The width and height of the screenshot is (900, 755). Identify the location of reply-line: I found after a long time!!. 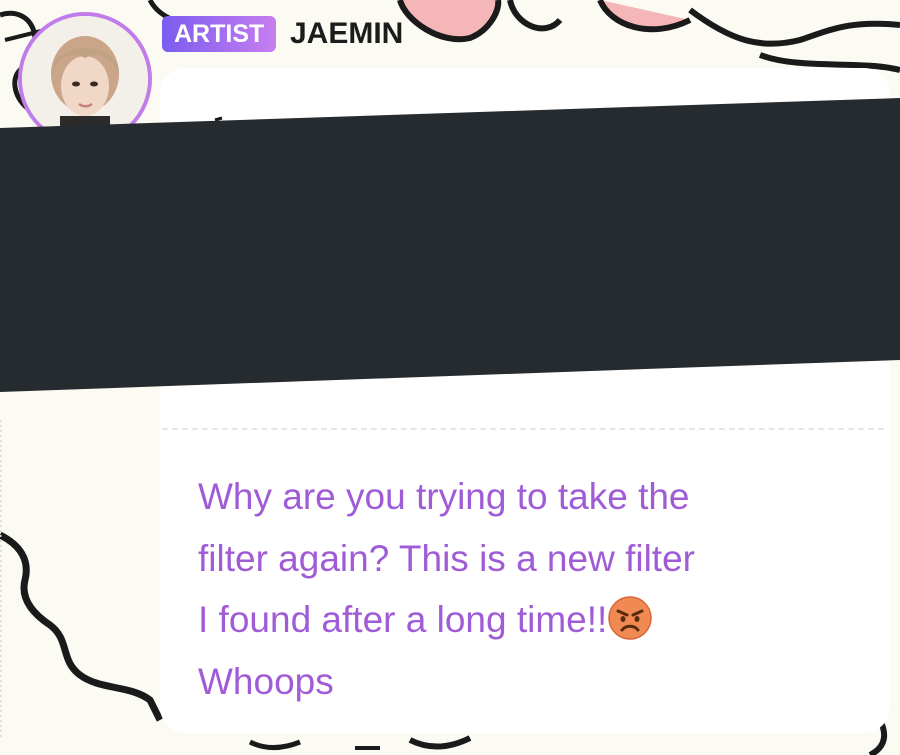
(518, 620).